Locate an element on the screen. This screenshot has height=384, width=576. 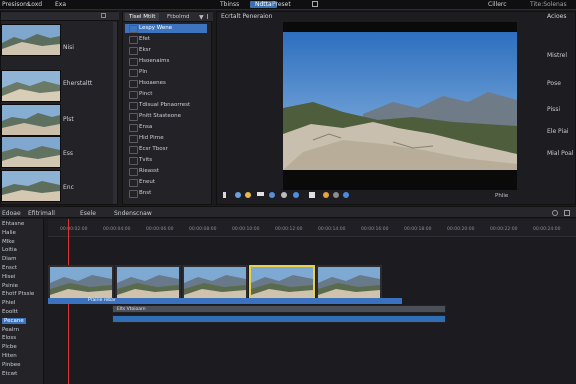
toolbar-label: Sndenscnaw is located at coordinates (133, 213).